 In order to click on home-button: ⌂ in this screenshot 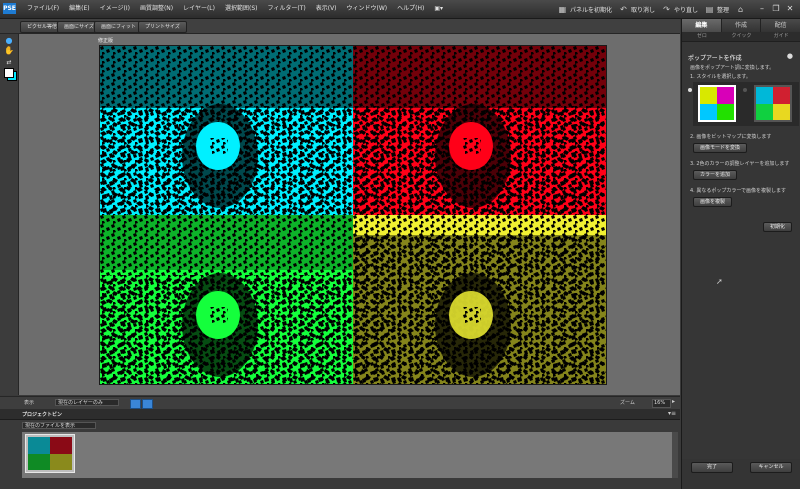, I will do `click(742, 9)`.